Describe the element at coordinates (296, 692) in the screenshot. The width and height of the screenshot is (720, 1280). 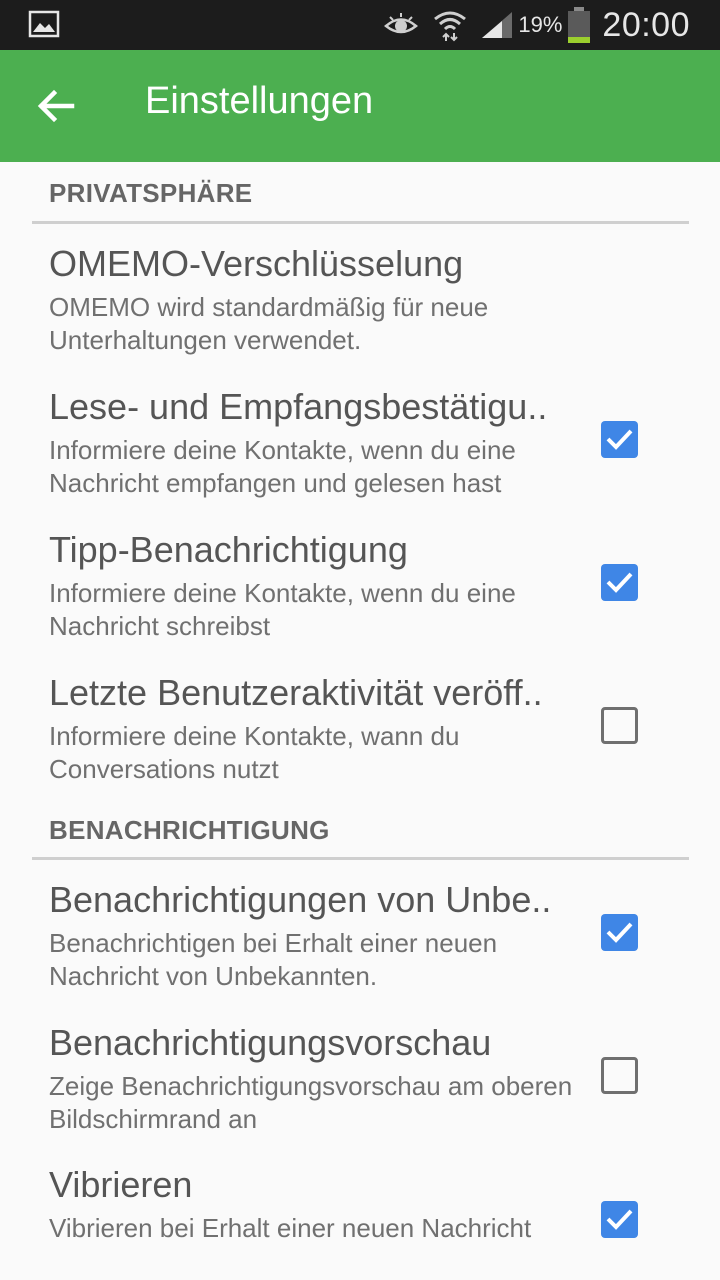
I see `pref-title: Letzte Benutzeraktivität veröff..` at that location.